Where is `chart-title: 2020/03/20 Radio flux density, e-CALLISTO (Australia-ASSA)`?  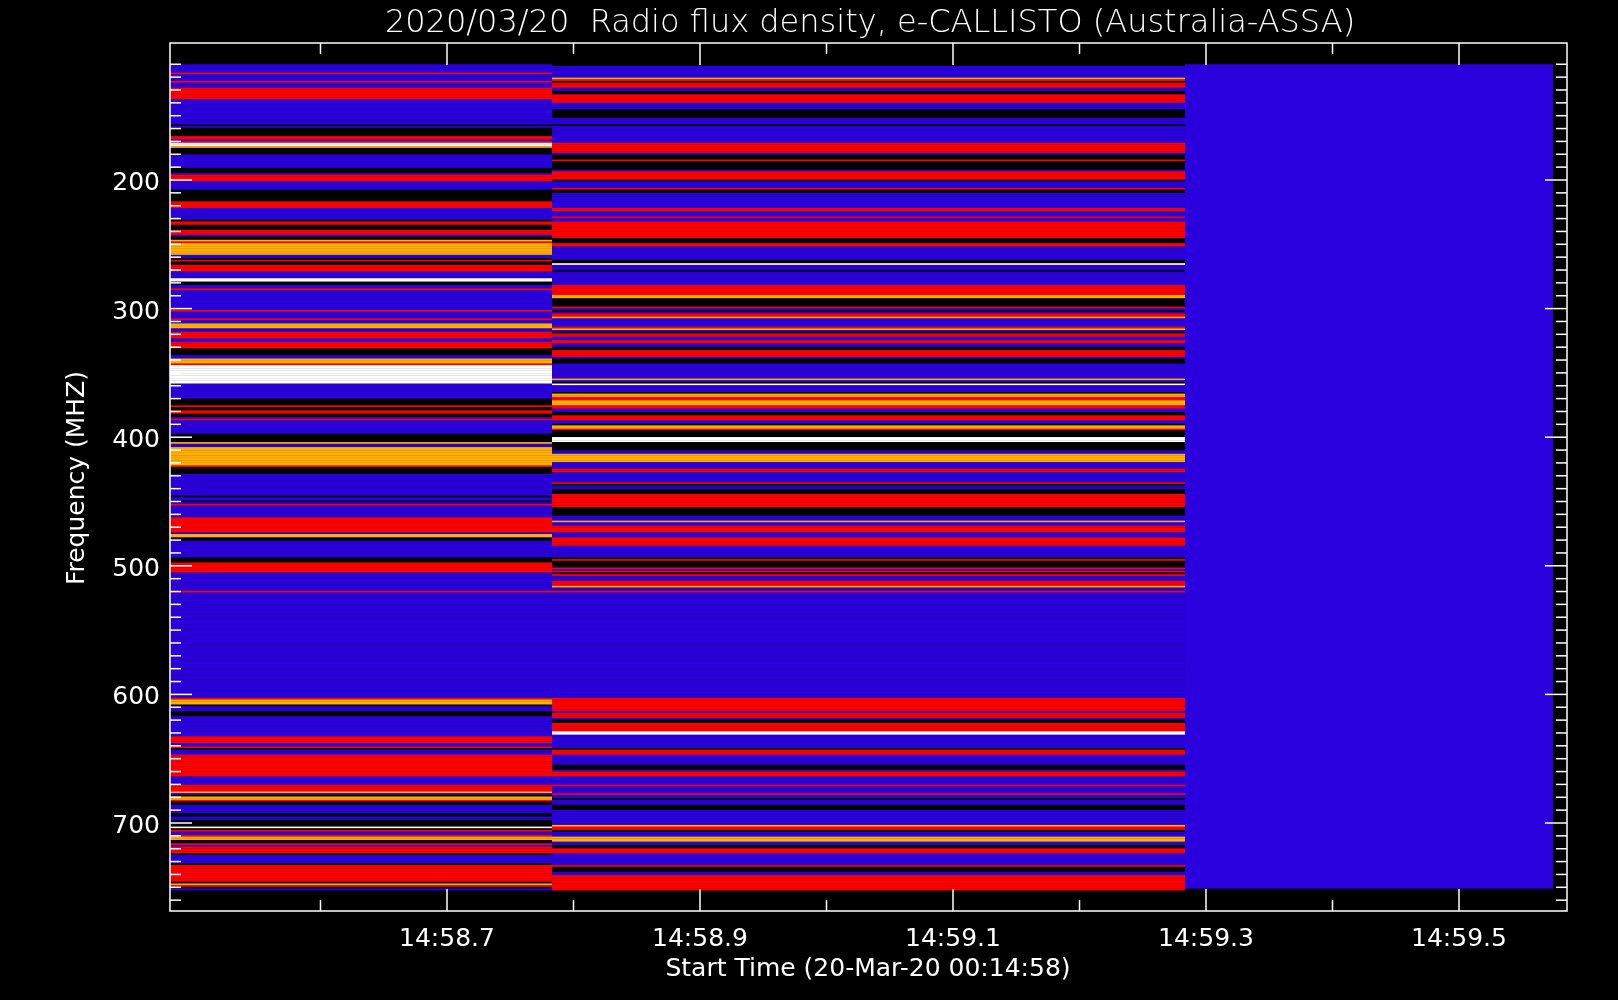 chart-title: 2020/03/20 Radio flux density, e-CALLISTO (Australia-ASSA) is located at coordinates (870, 21).